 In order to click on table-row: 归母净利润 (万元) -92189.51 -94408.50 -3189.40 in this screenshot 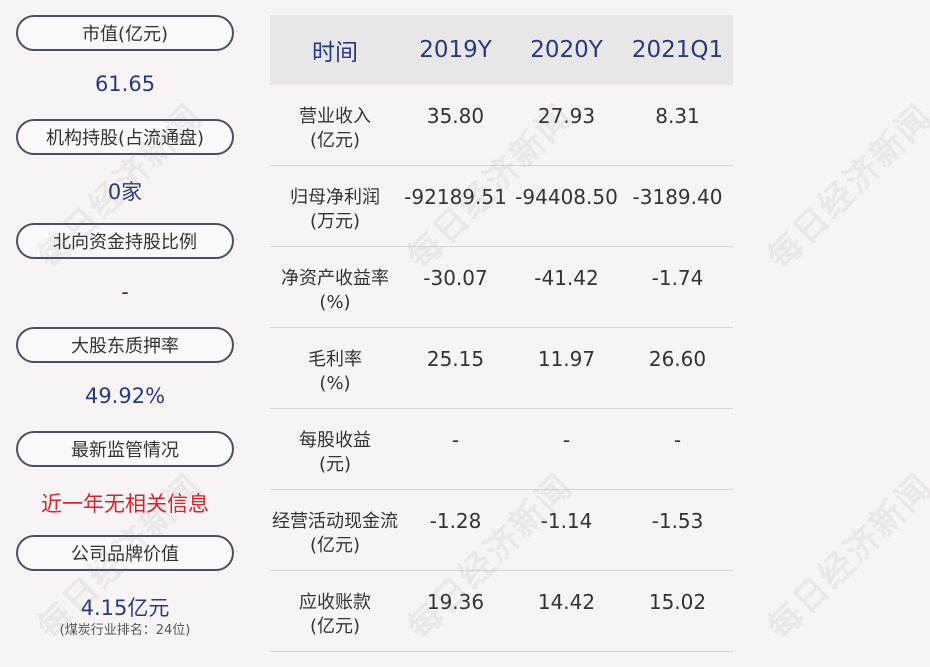, I will do `click(501, 206)`.